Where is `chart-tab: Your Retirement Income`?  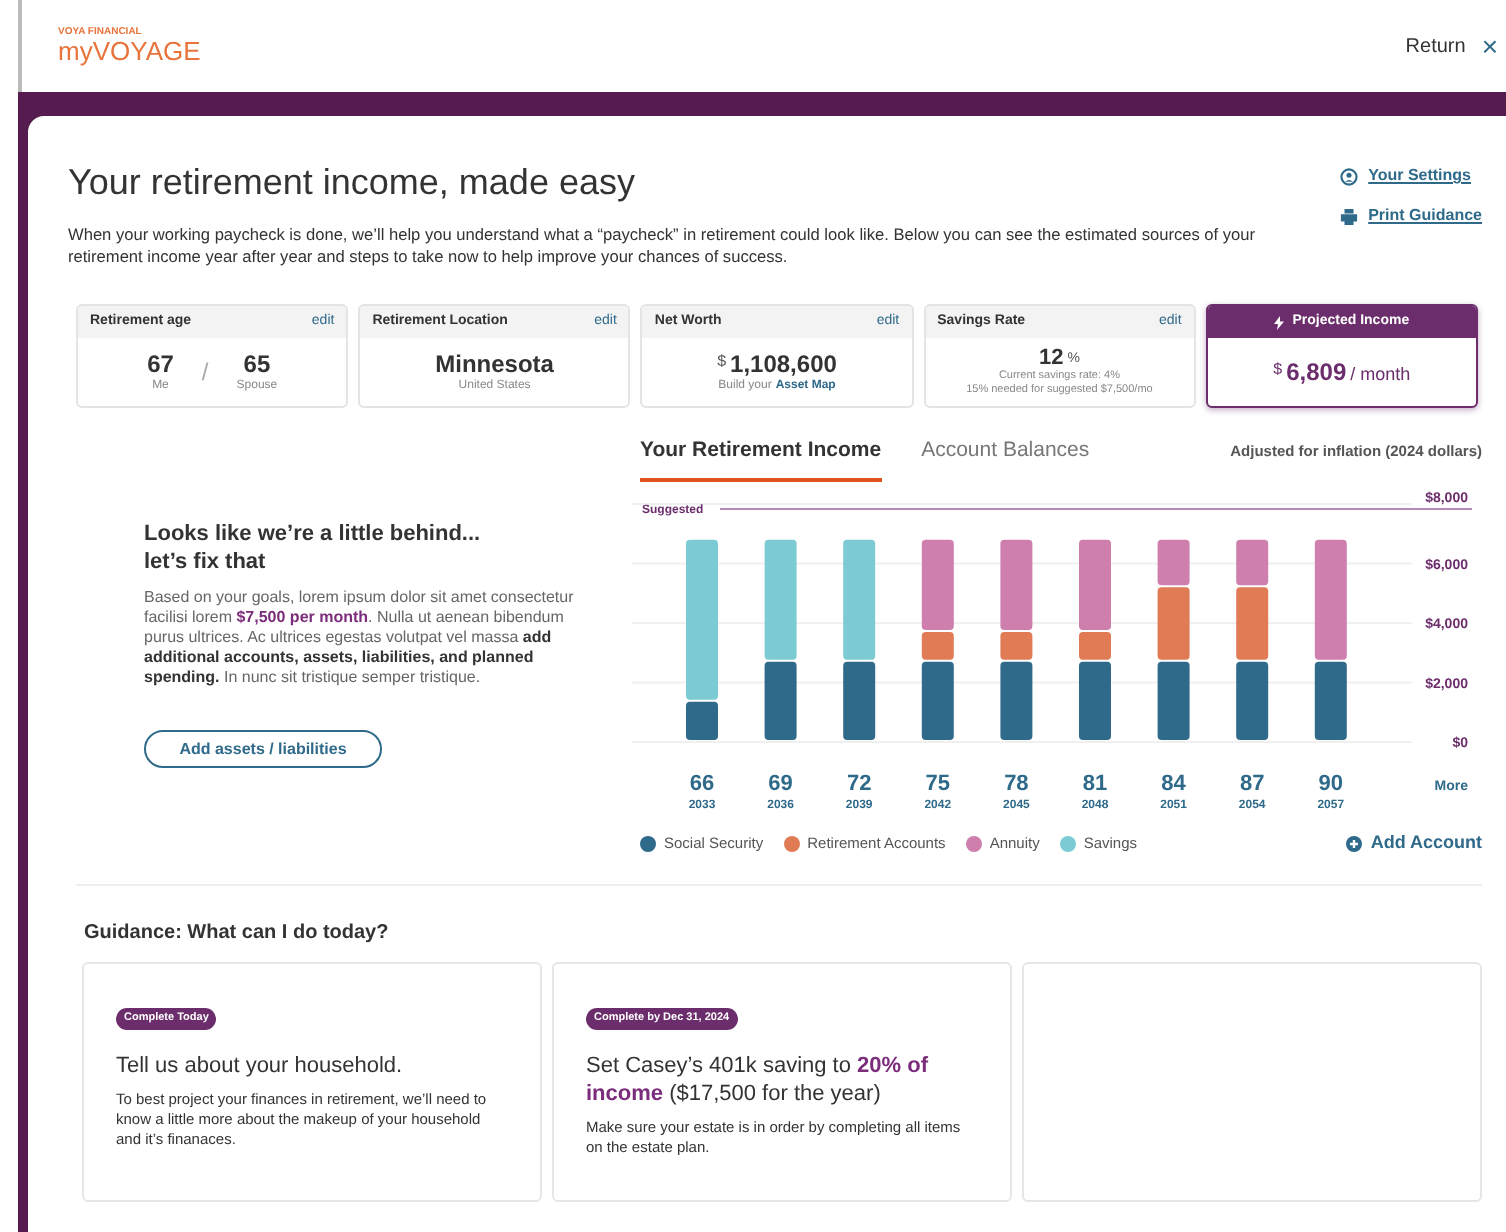
chart-tab: Your Retirement Income is located at coordinates (761, 459).